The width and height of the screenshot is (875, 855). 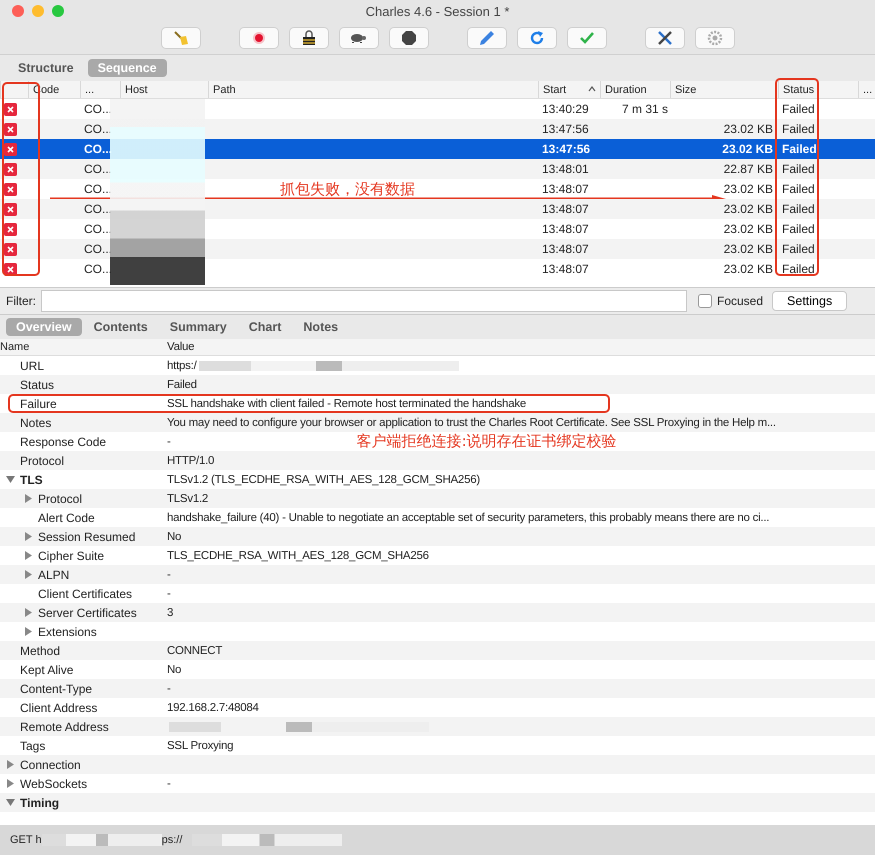 I want to click on property-name: Response Code, so click(x=63, y=441).